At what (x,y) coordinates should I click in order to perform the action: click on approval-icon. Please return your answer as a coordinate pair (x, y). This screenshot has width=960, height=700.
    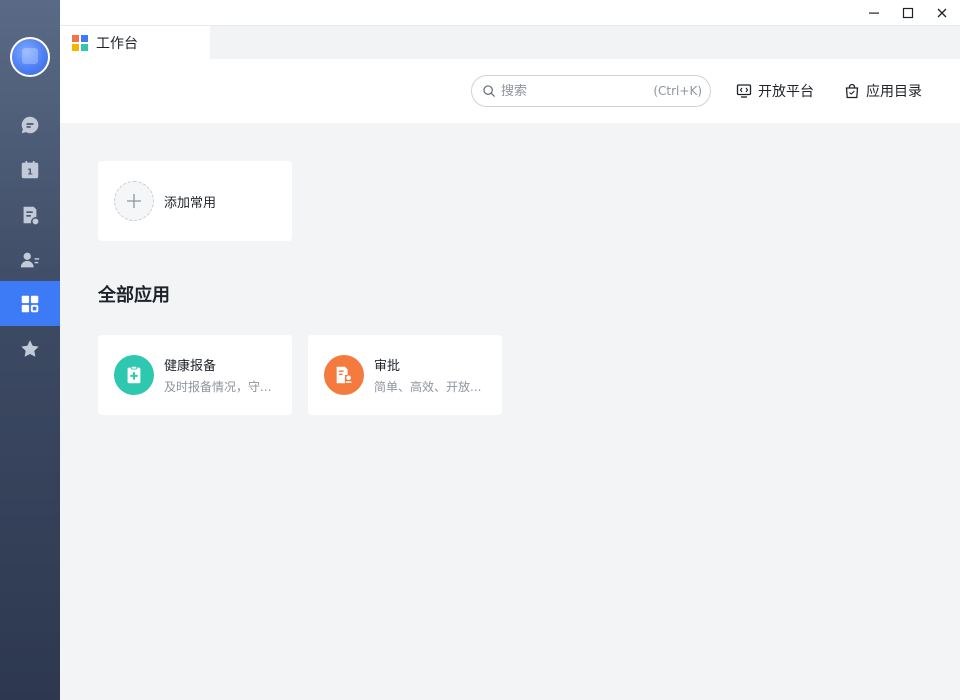
    Looking at the image, I should click on (344, 375).